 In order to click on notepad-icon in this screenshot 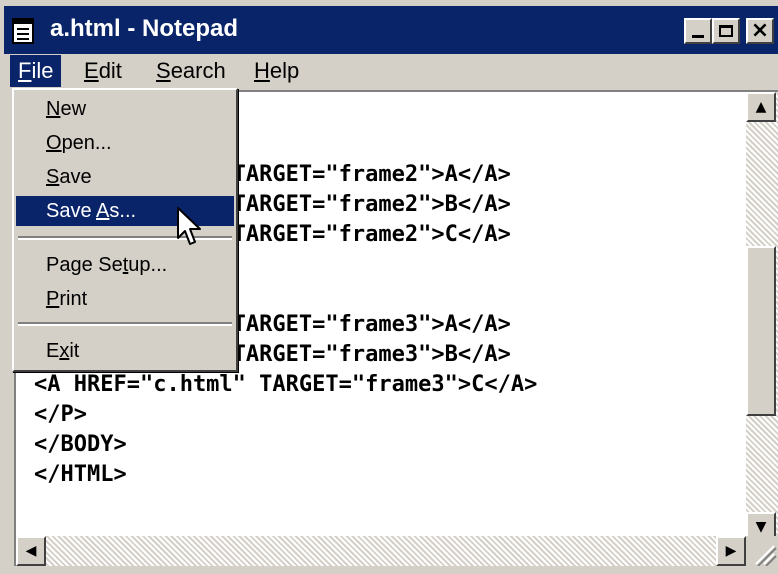, I will do `click(23, 31)`.